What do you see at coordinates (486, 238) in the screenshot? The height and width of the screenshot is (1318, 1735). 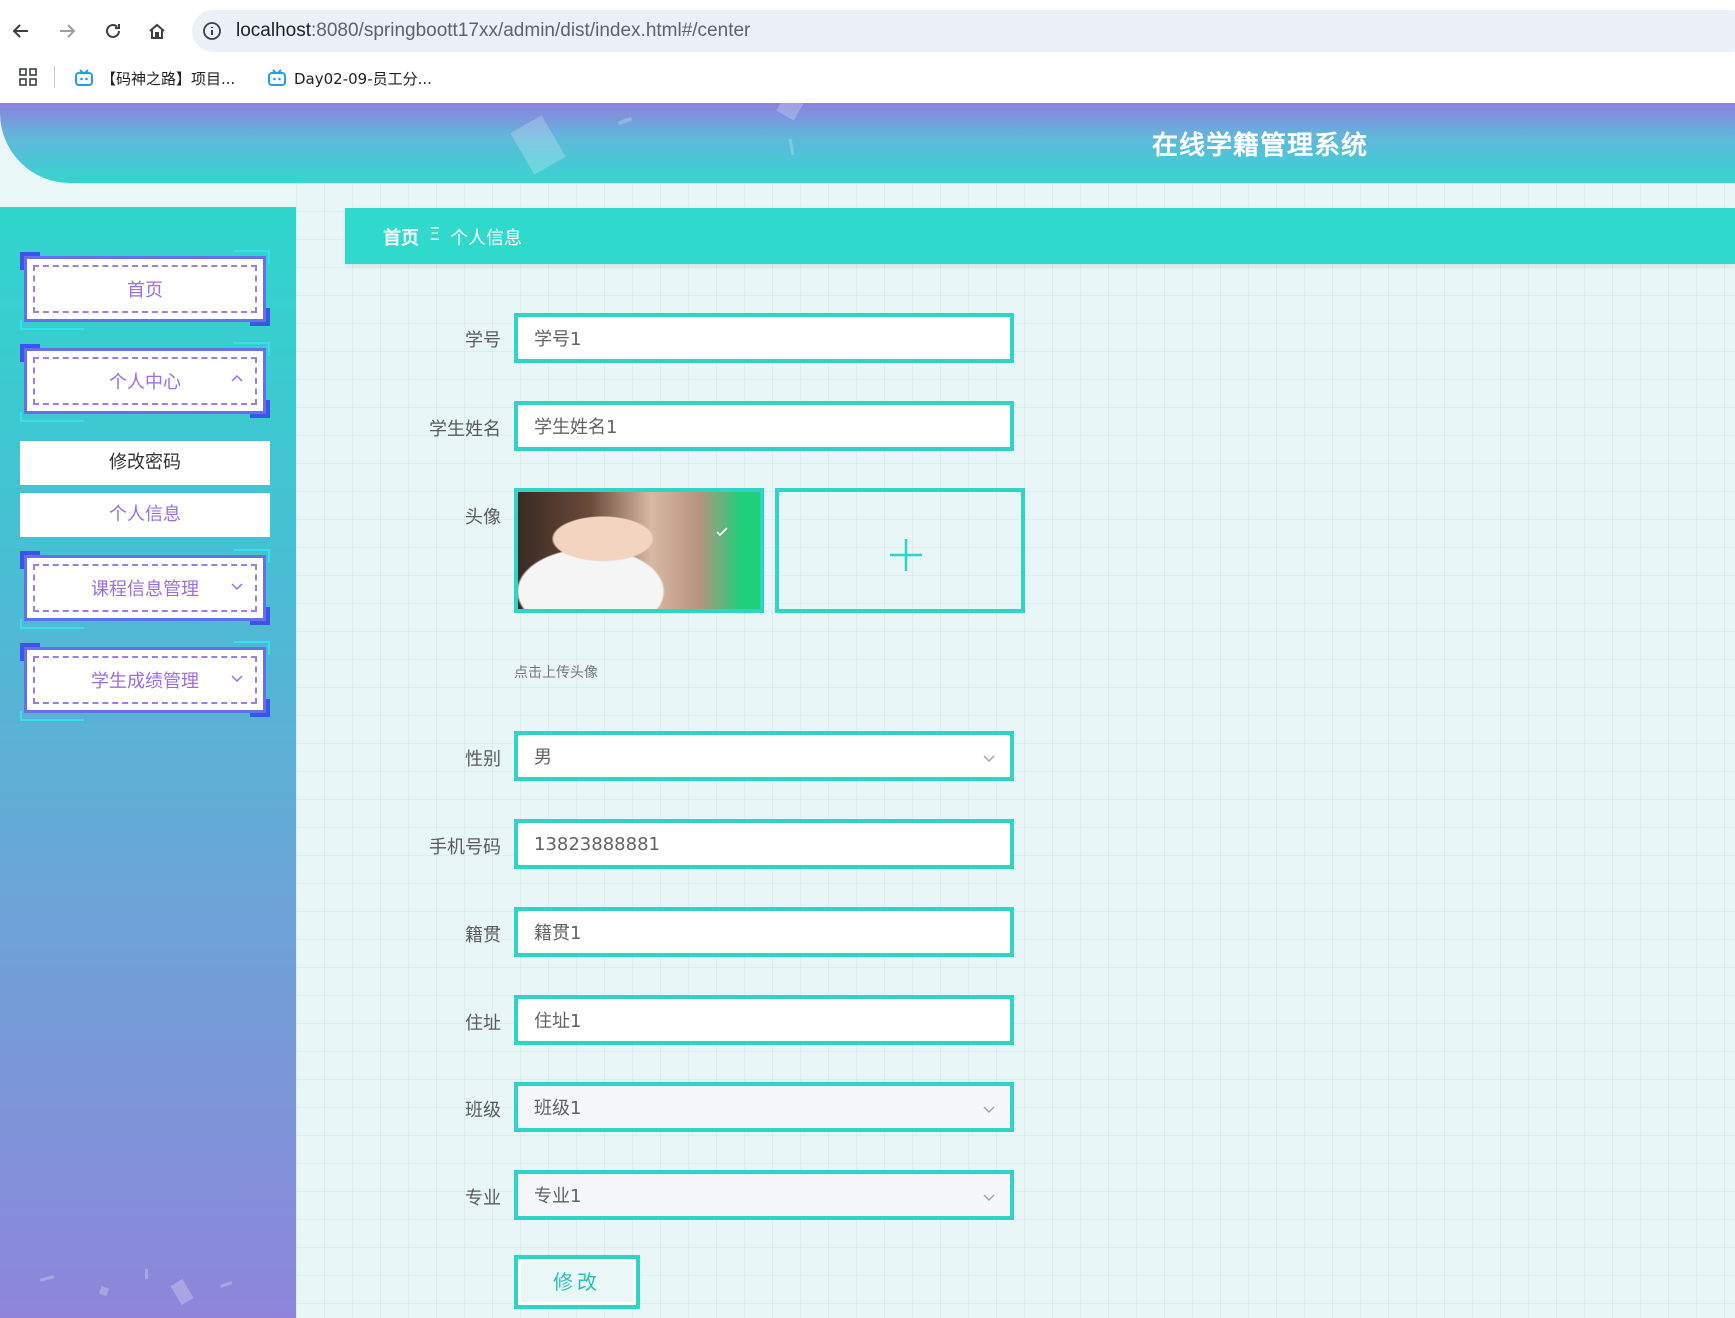 I see `breadcrumb-current: 个人信息` at bounding box center [486, 238].